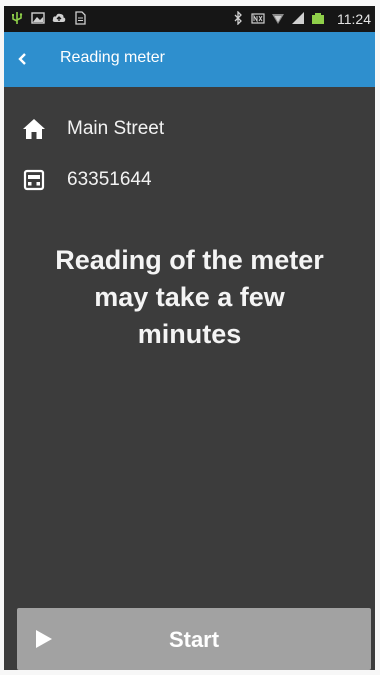 This screenshot has height=675, width=380. Describe the element at coordinates (59, 17) in the screenshot. I see `cloud-upload-icon` at that location.